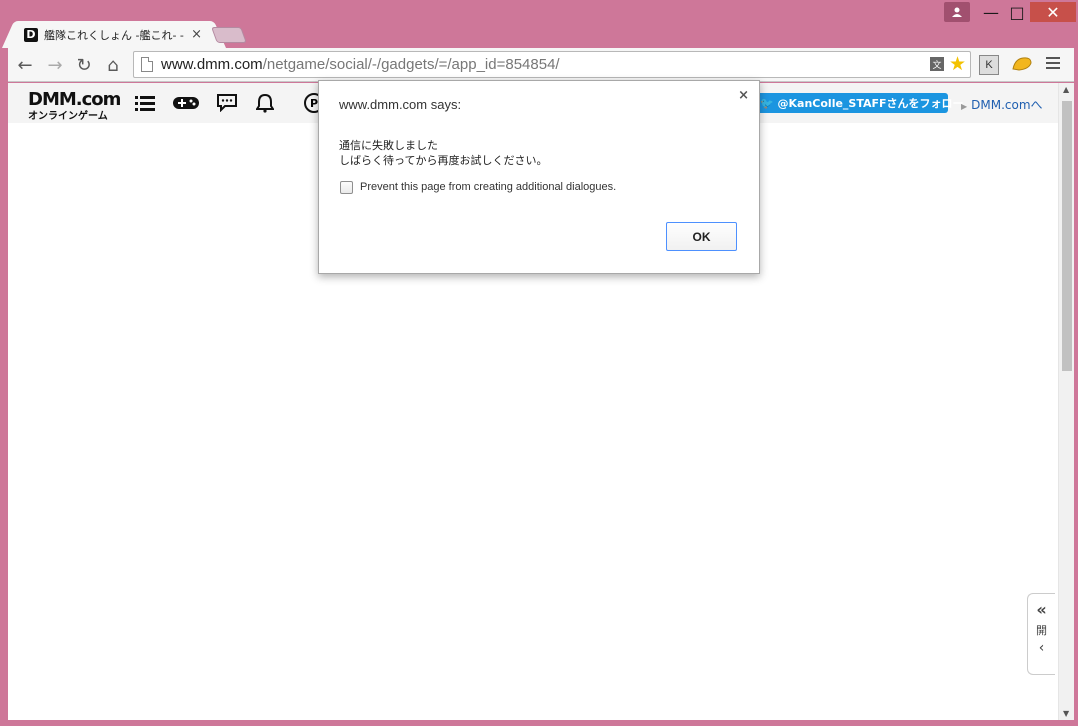 This screenshot has width=1078, height=726. What do you see at coordinates (74, 105) in the screenshot?
I see `dmm-logo: DMM.com オンラインゲーム` at bounding box center [74, 105].